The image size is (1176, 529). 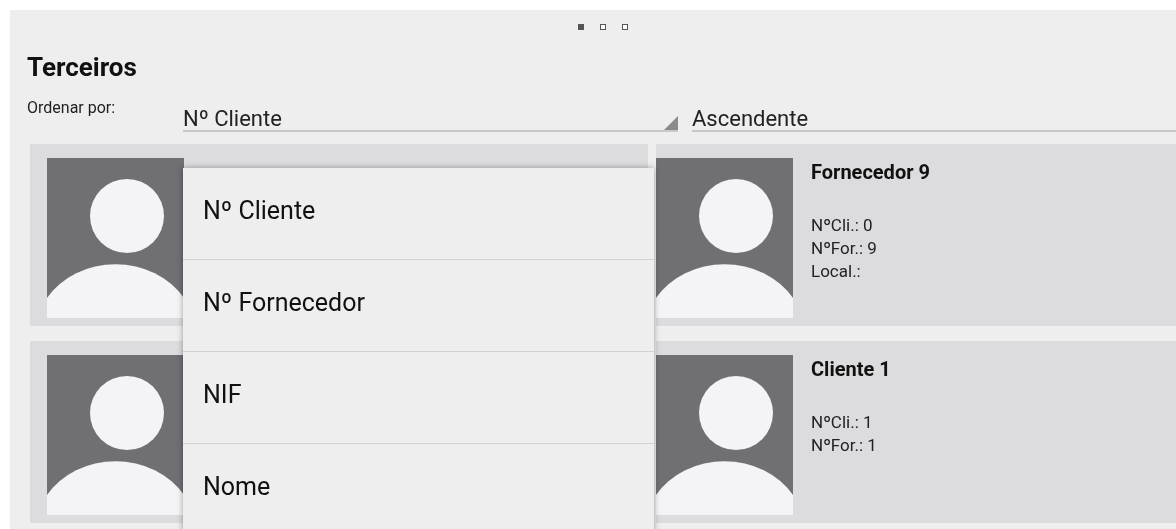 What do you see at coordinates (430, 114) in the screenshot?
I see `sort-field-dropdown: Nº Cliente` at bounding box center [430, 114].